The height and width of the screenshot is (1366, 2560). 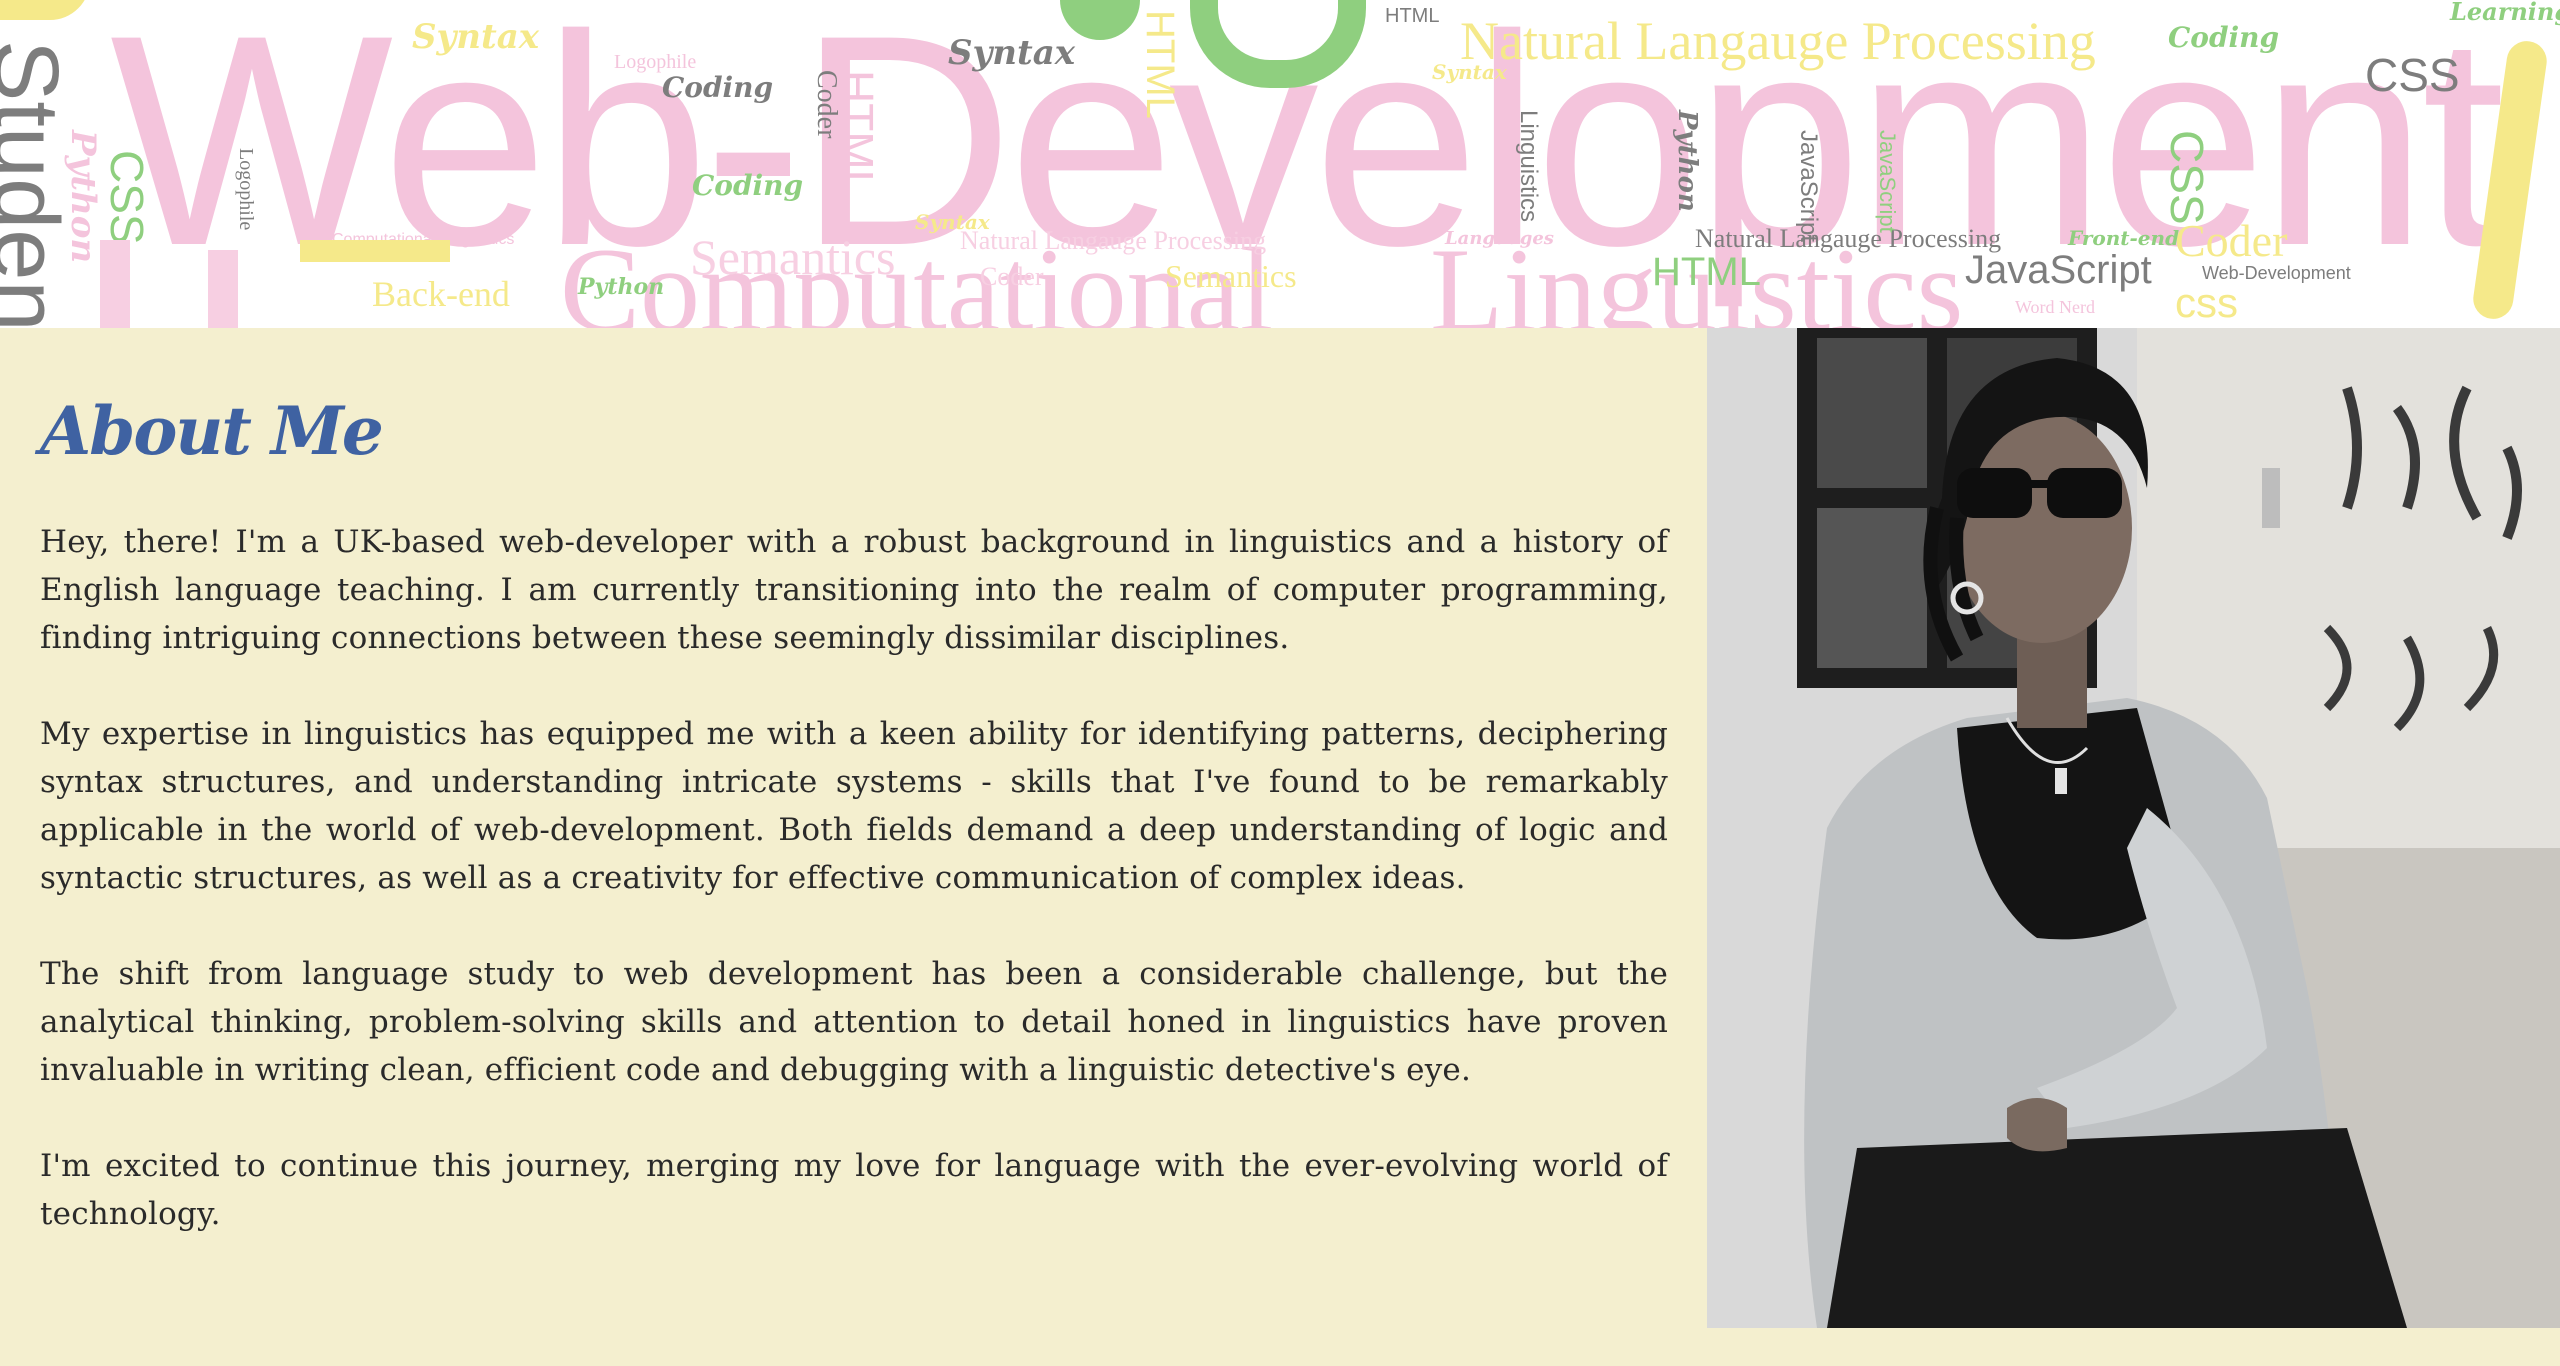 What do you see at coordinates (441, 294) in the screenshot?
I see `cloud-word: Back-end` at bounding box center [441, 294].